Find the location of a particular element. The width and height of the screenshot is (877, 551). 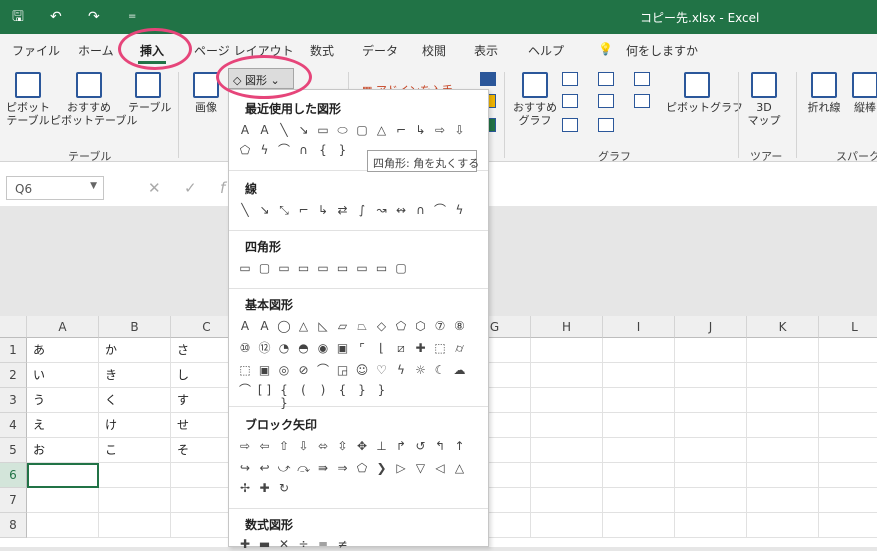

undo-icon: ↶ is located at coordinates (56, 17).